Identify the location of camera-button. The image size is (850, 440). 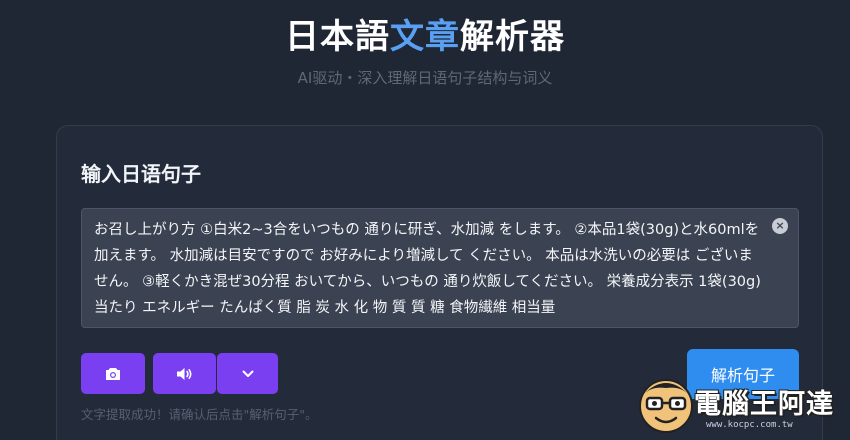
(113, 373).